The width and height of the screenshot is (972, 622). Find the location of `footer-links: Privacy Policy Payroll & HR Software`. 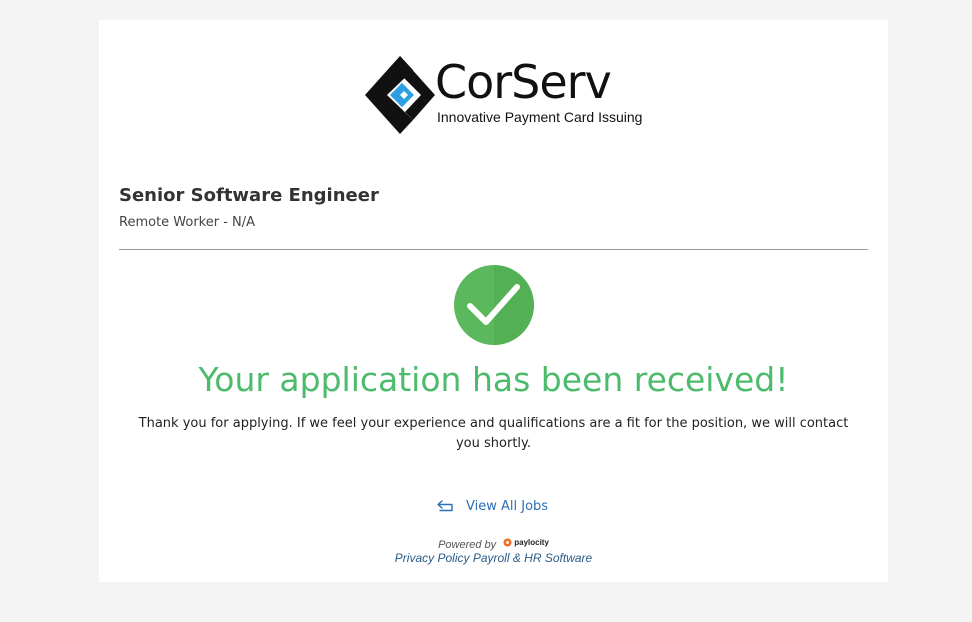

footer-links: Privacy Policy Payroll & HR Software is located at coordinates (493, 558).